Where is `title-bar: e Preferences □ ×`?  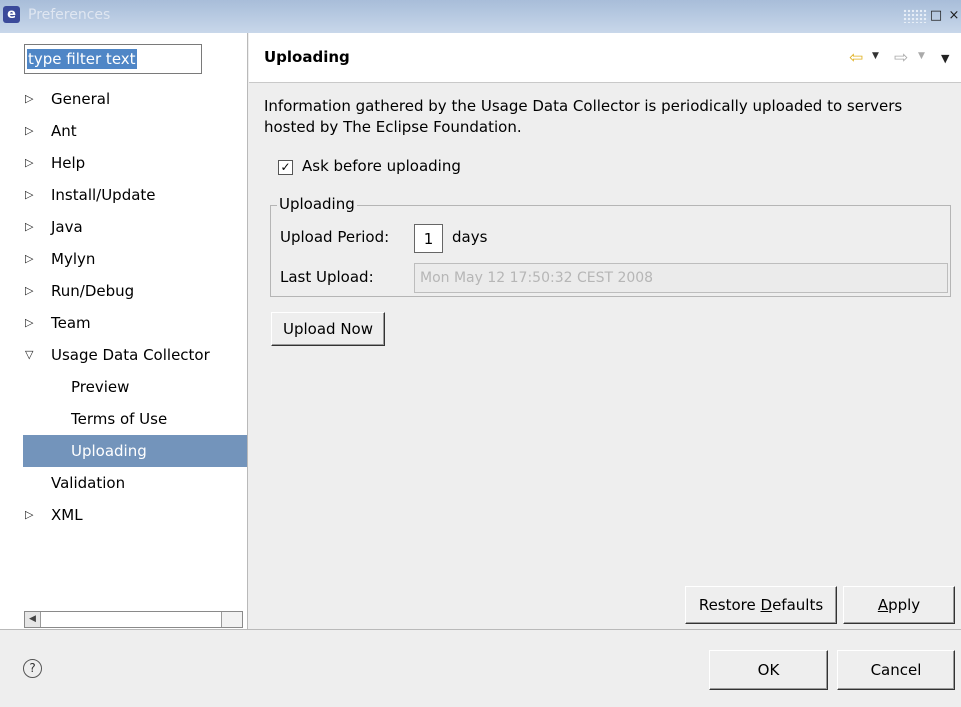
title-bar: e Preferences □ × is located at coordinates (480, 16).